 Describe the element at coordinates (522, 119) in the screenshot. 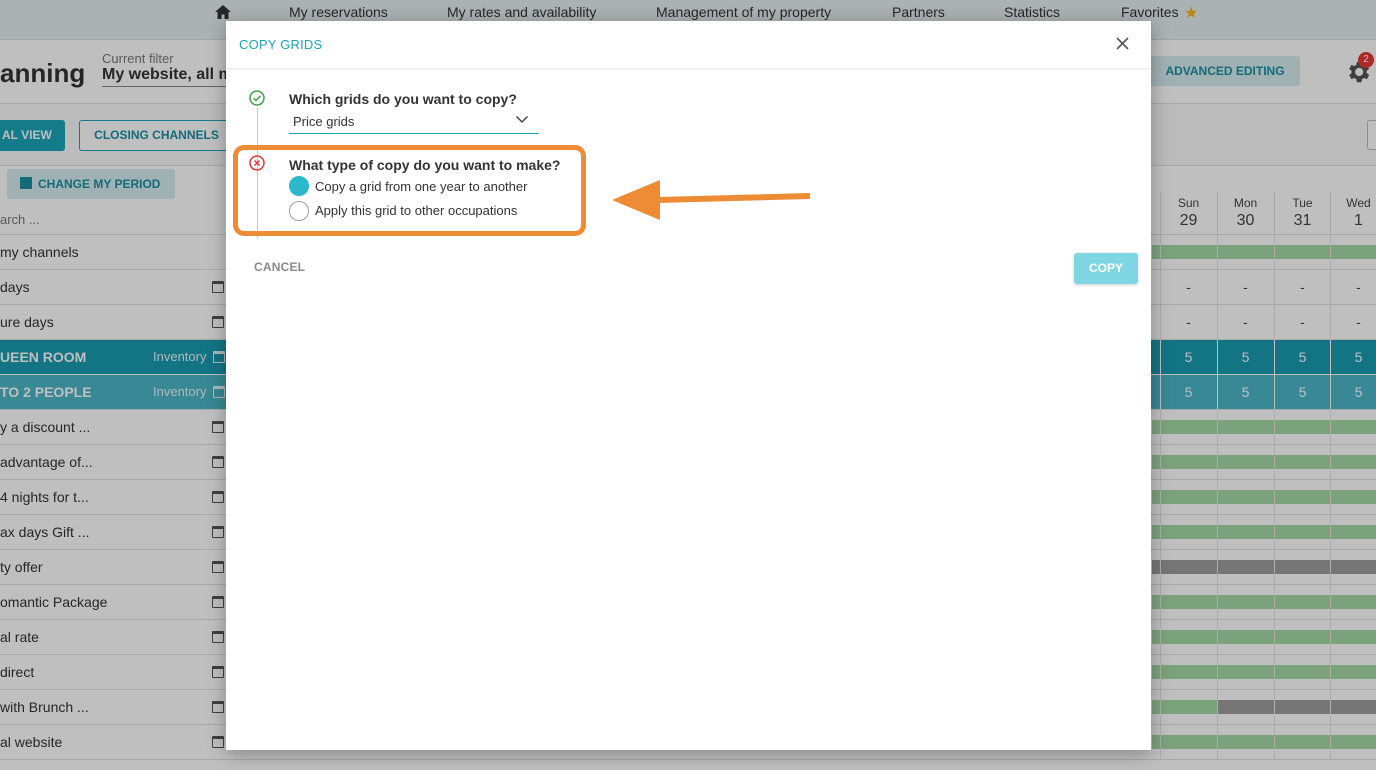

I see `chevron-down-icon` at that location.